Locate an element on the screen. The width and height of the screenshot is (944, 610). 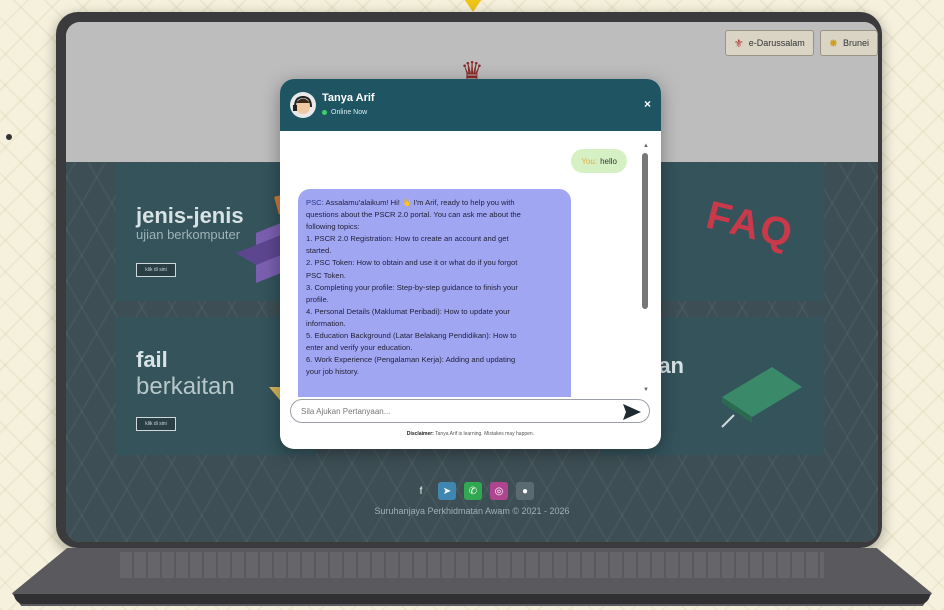
brunei-link: ✸ Brunei is located at coordinates (848, 43).